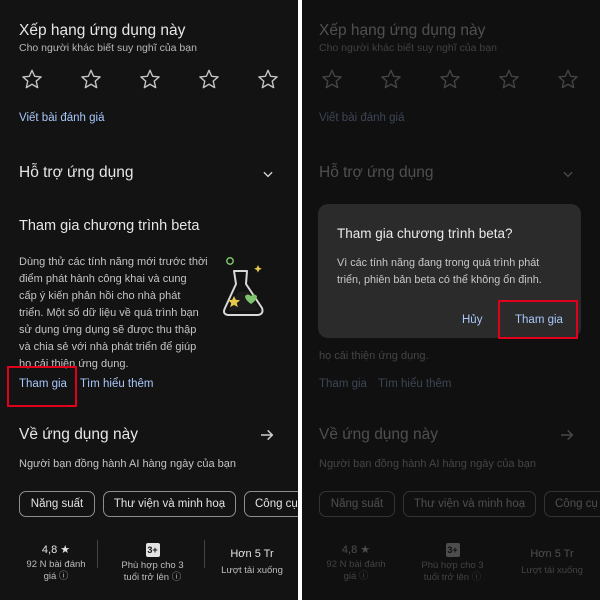 The image size is (600, 600). Describe the element at coordinates (61, 118) in the screenshot. I see `write-review-link: Viết bài đánh giá` at that location.